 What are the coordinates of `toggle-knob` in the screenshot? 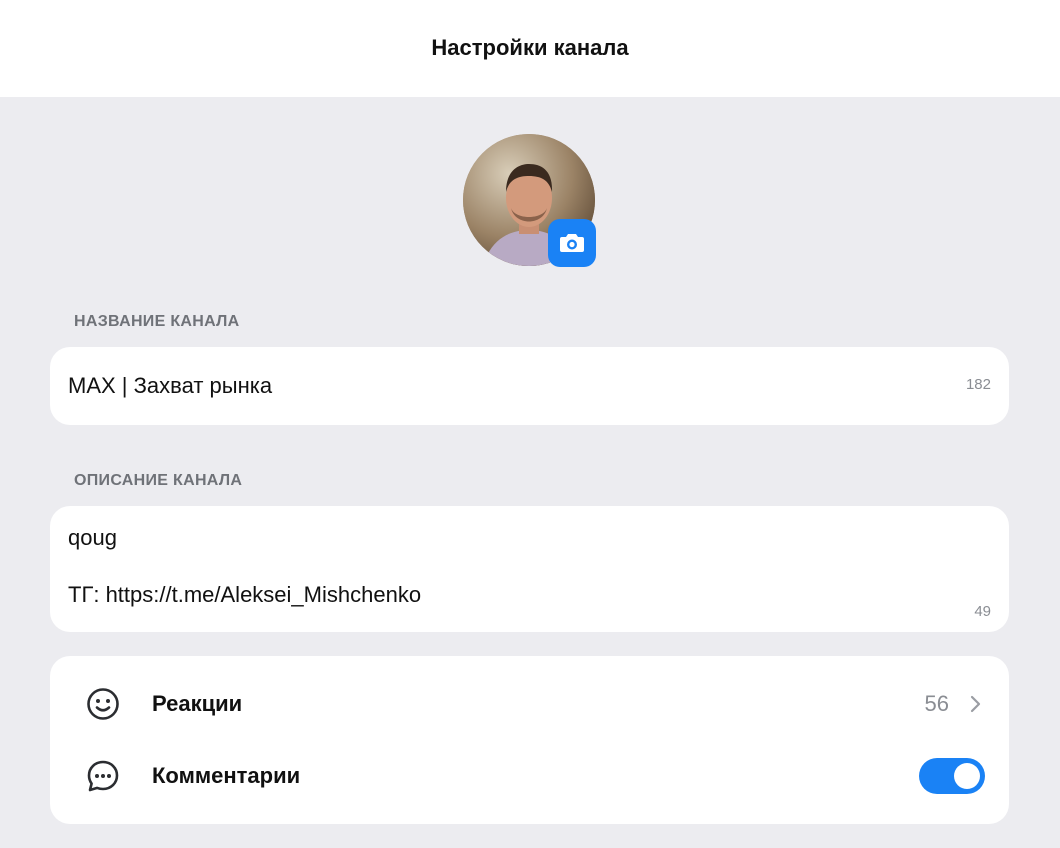 It's located at (967, 776).